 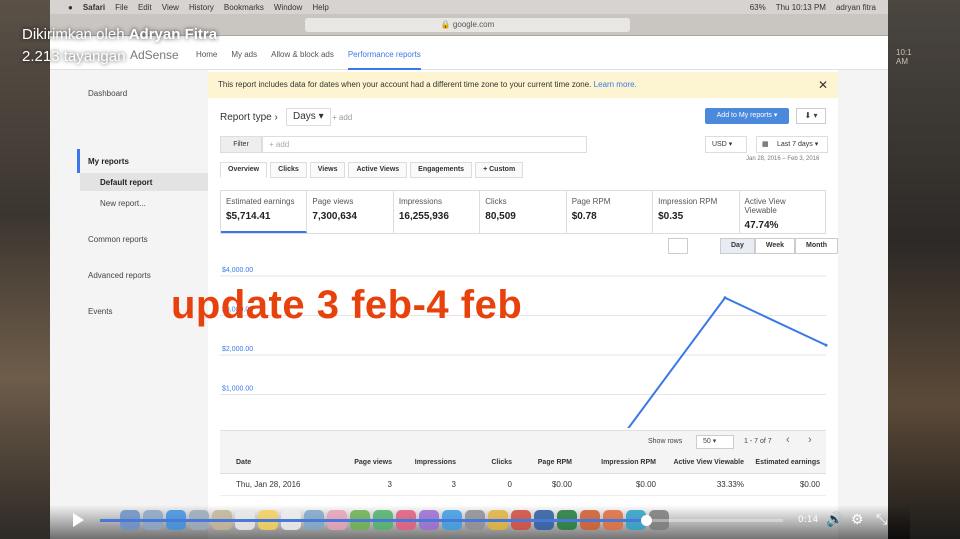 I want to click on chart-y-tick-label: $1,000.00, so click(x=237, y=389).